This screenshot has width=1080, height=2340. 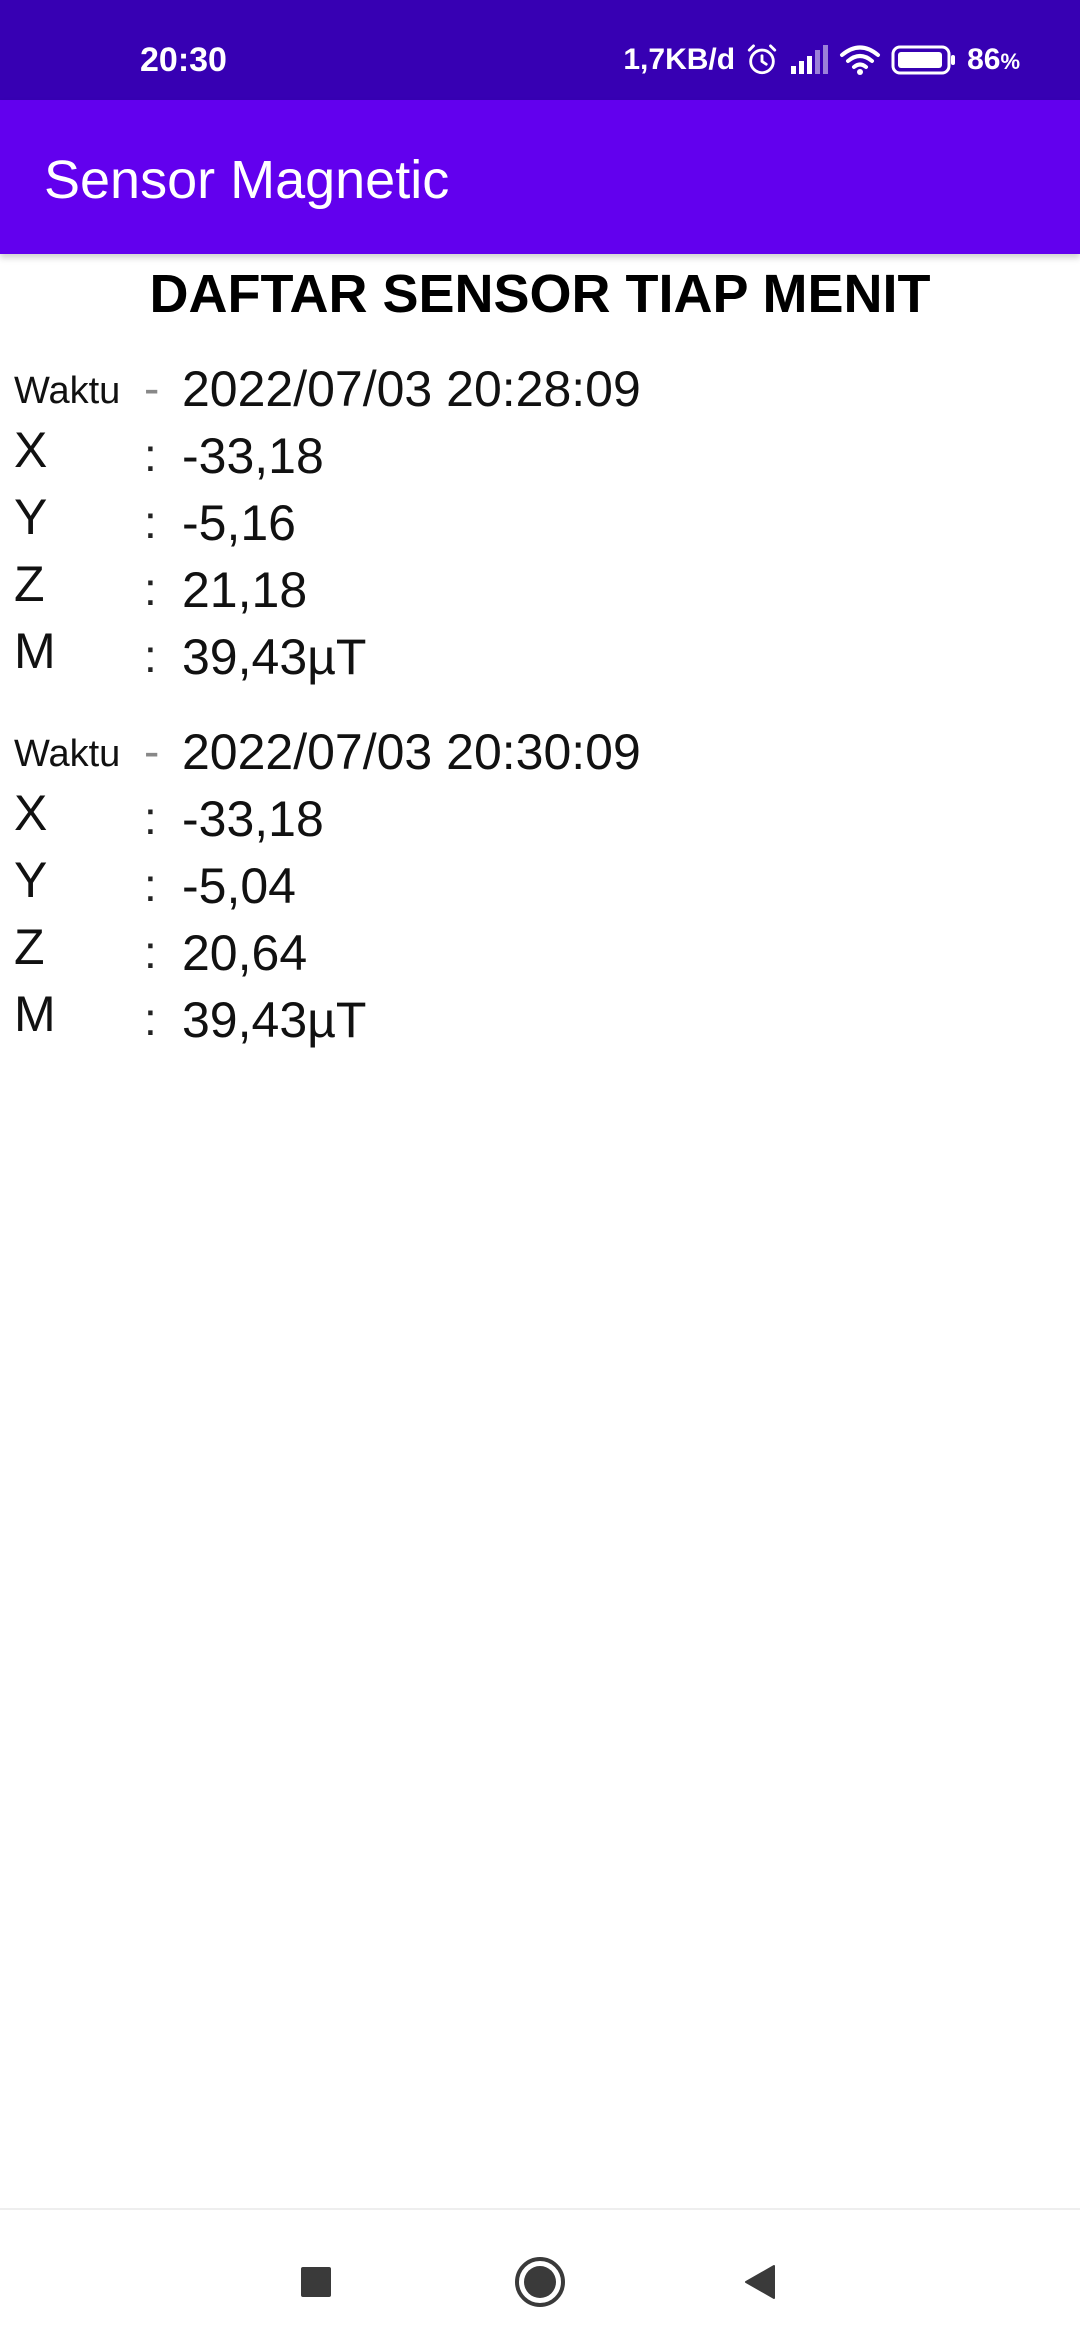 What do you see at coordinates (411, 752) in the screenshot?
I see `waktu-value: 2022/07/03 20:30:09` at bounding box center [411, 752].